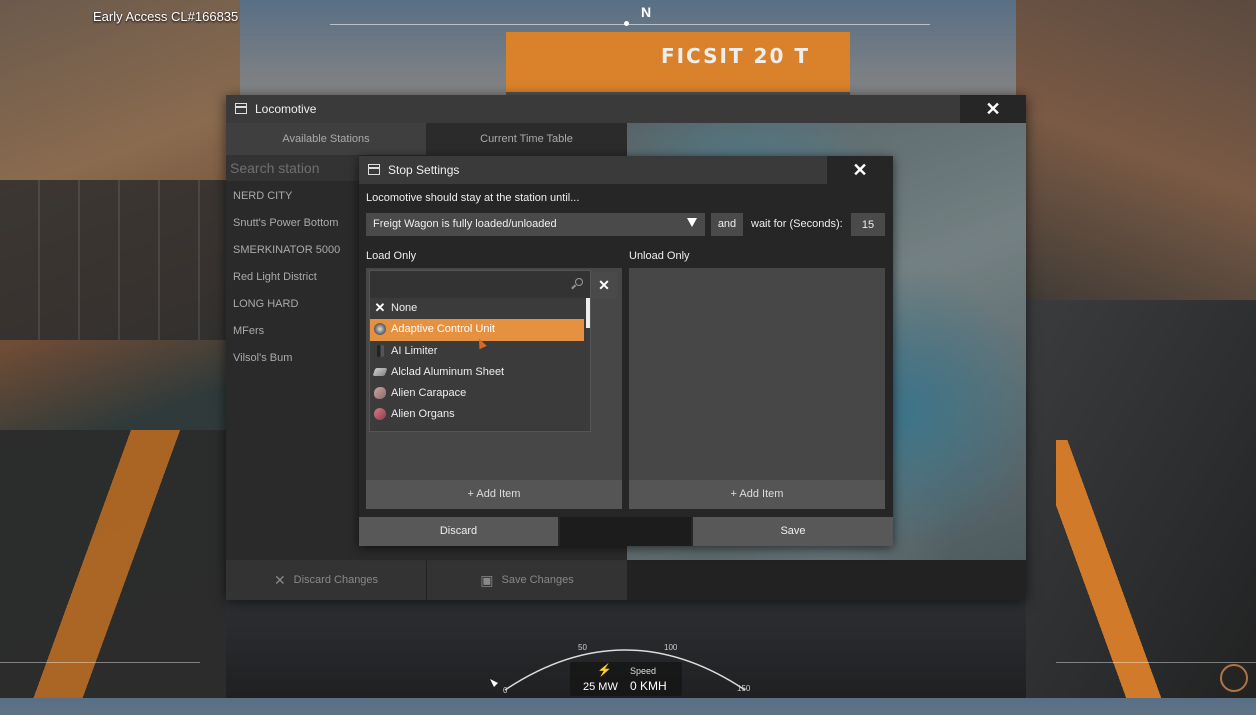 This screenshot has width=1256, height=715. Describe the element at coordinates (648, 686) in the screenshot. I see `speed-readout: 0 KMH` at that location.